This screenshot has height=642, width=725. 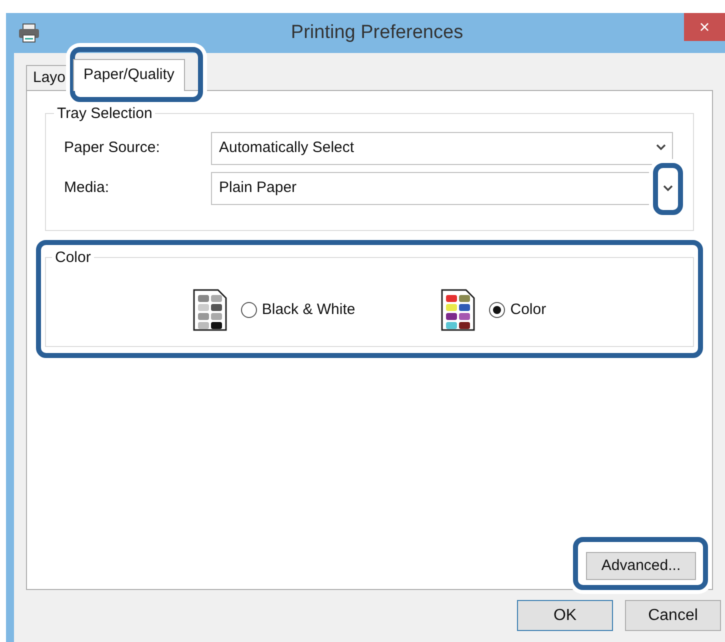 I want to click on field-label: Paper Source:, so click(x=112, y=148).